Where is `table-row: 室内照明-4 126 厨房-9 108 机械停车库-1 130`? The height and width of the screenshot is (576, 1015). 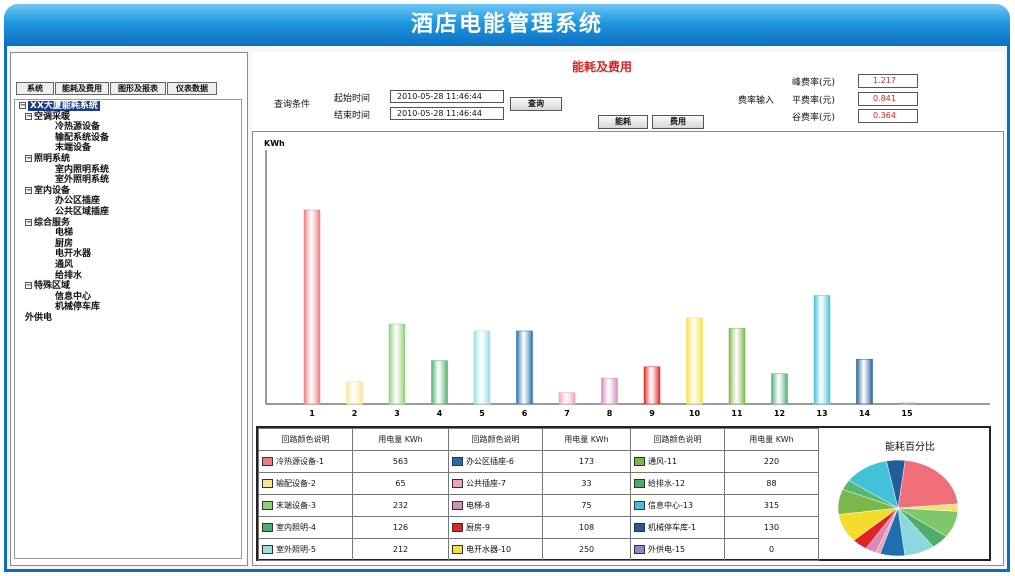
table-row: 室内照明-4 126 厨房-9 108 机械停车库-1 130 is located at coordinates (538, 527).